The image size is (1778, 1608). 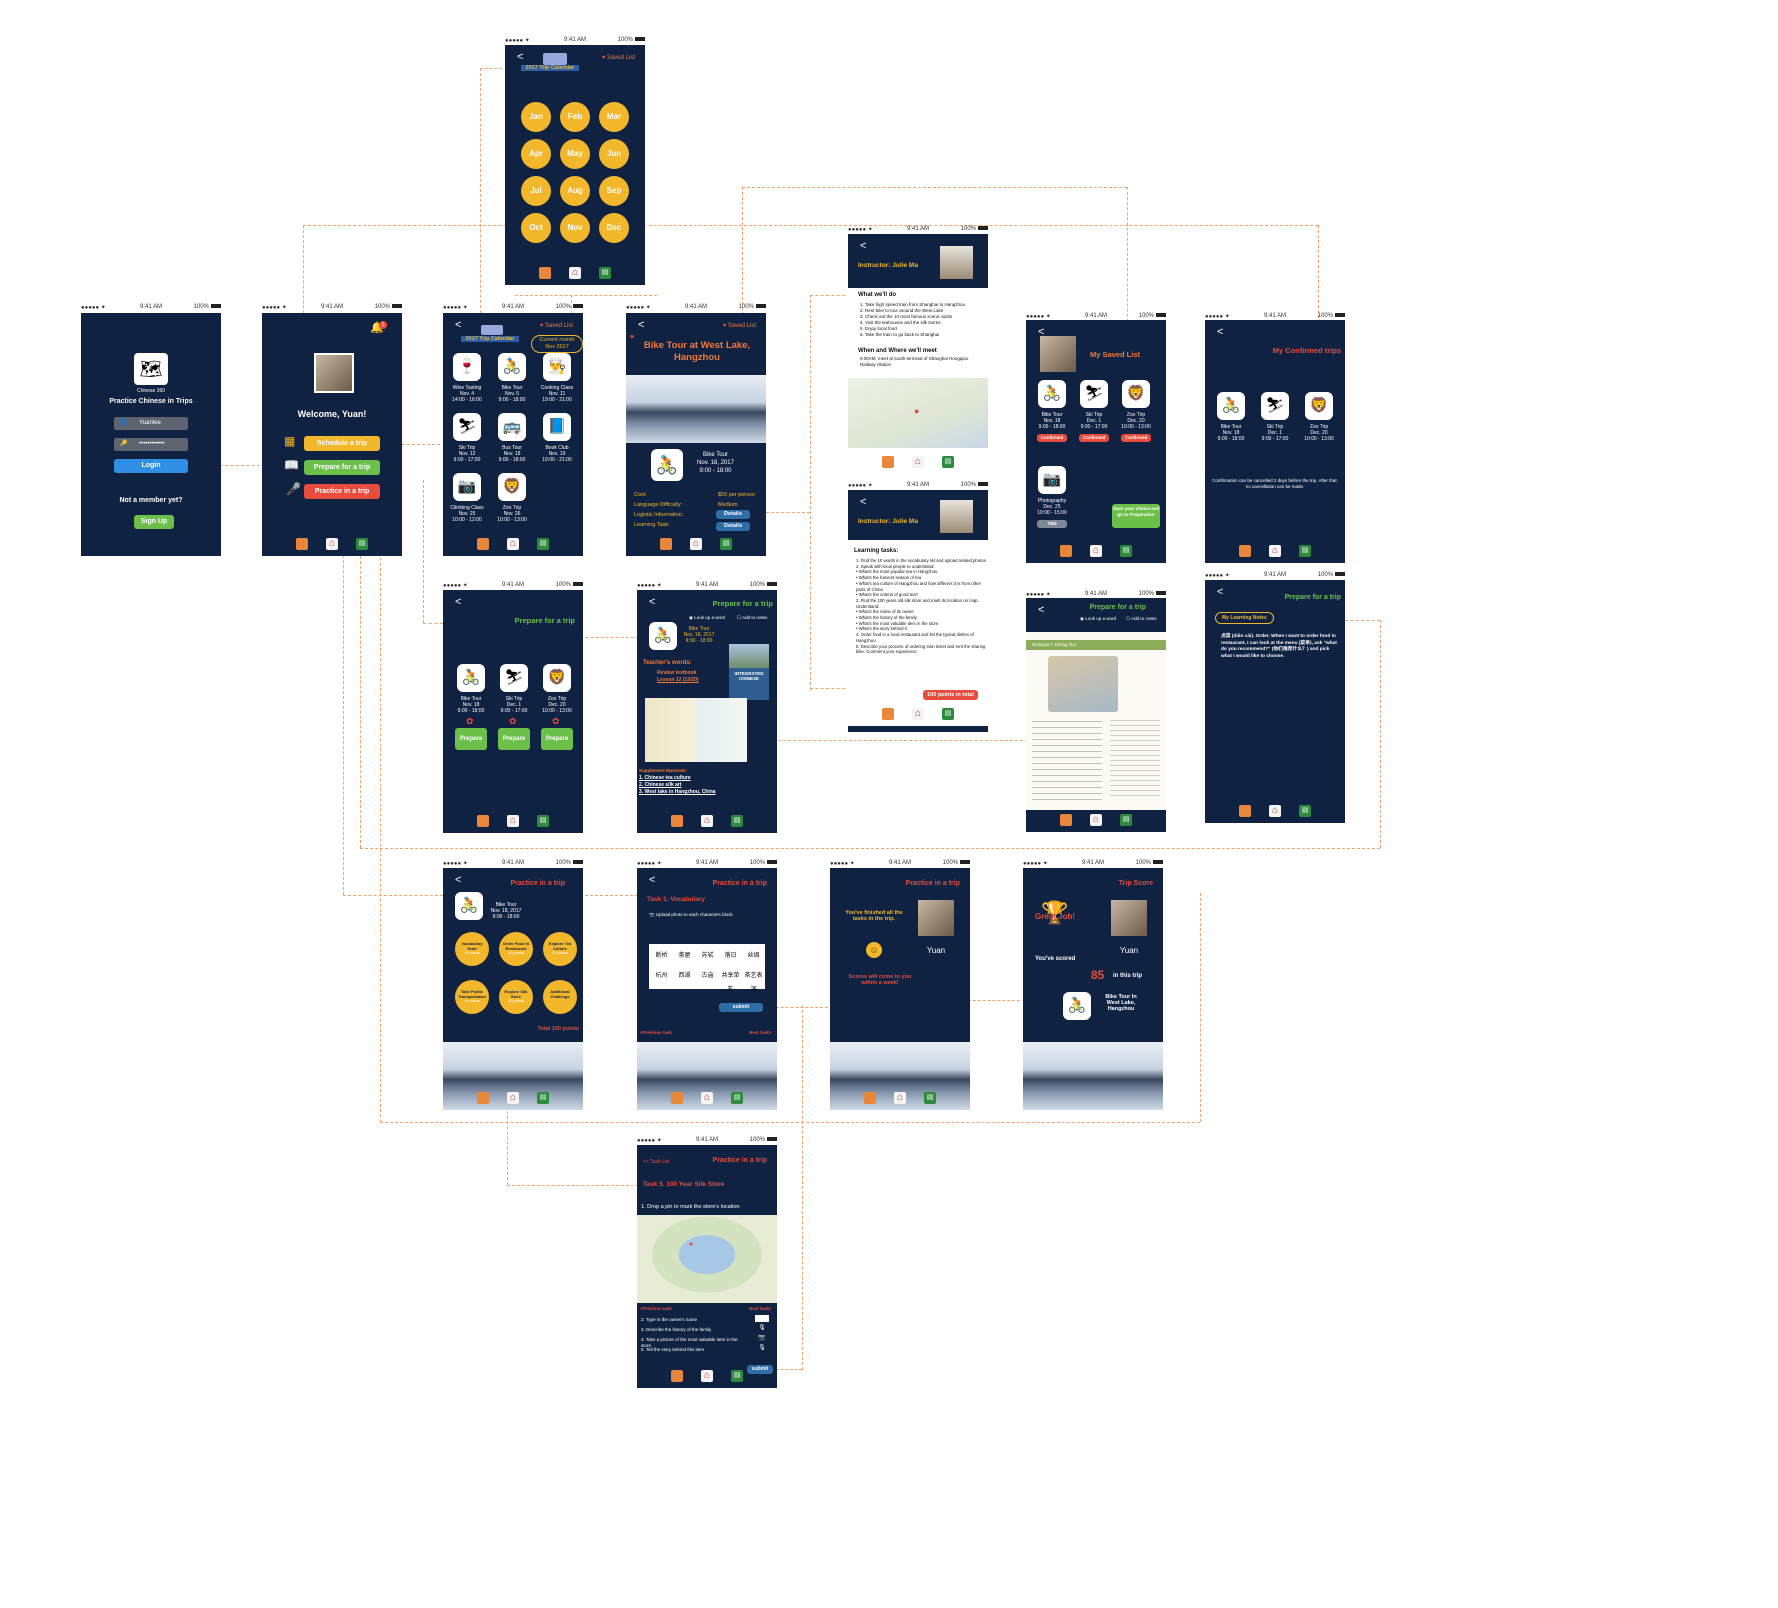 I want to click on trip-icon: 🍷, so click(x=467, y=367).